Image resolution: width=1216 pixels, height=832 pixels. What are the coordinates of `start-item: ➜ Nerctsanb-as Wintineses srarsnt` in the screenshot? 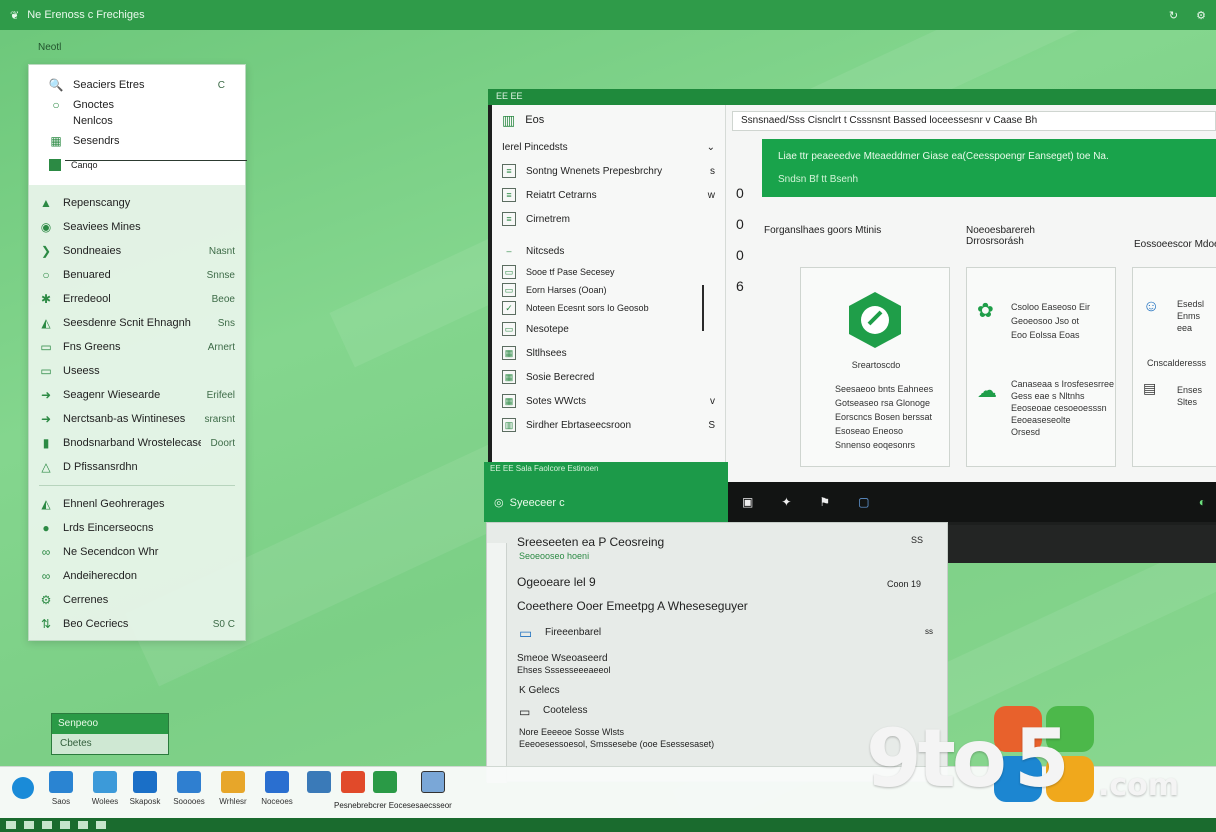 It's located at (137, 419).